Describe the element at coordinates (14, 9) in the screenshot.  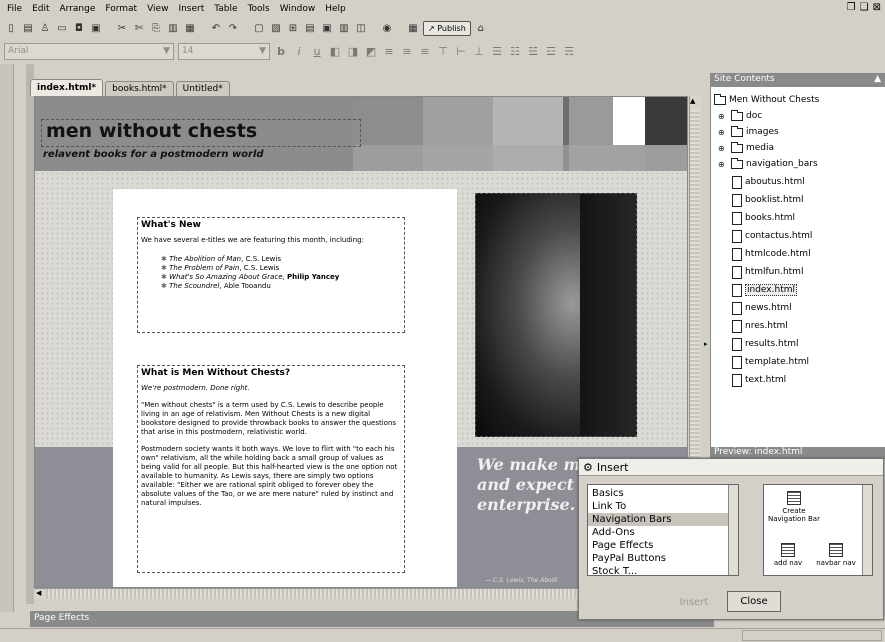
I see `menu-file: File` at that location.